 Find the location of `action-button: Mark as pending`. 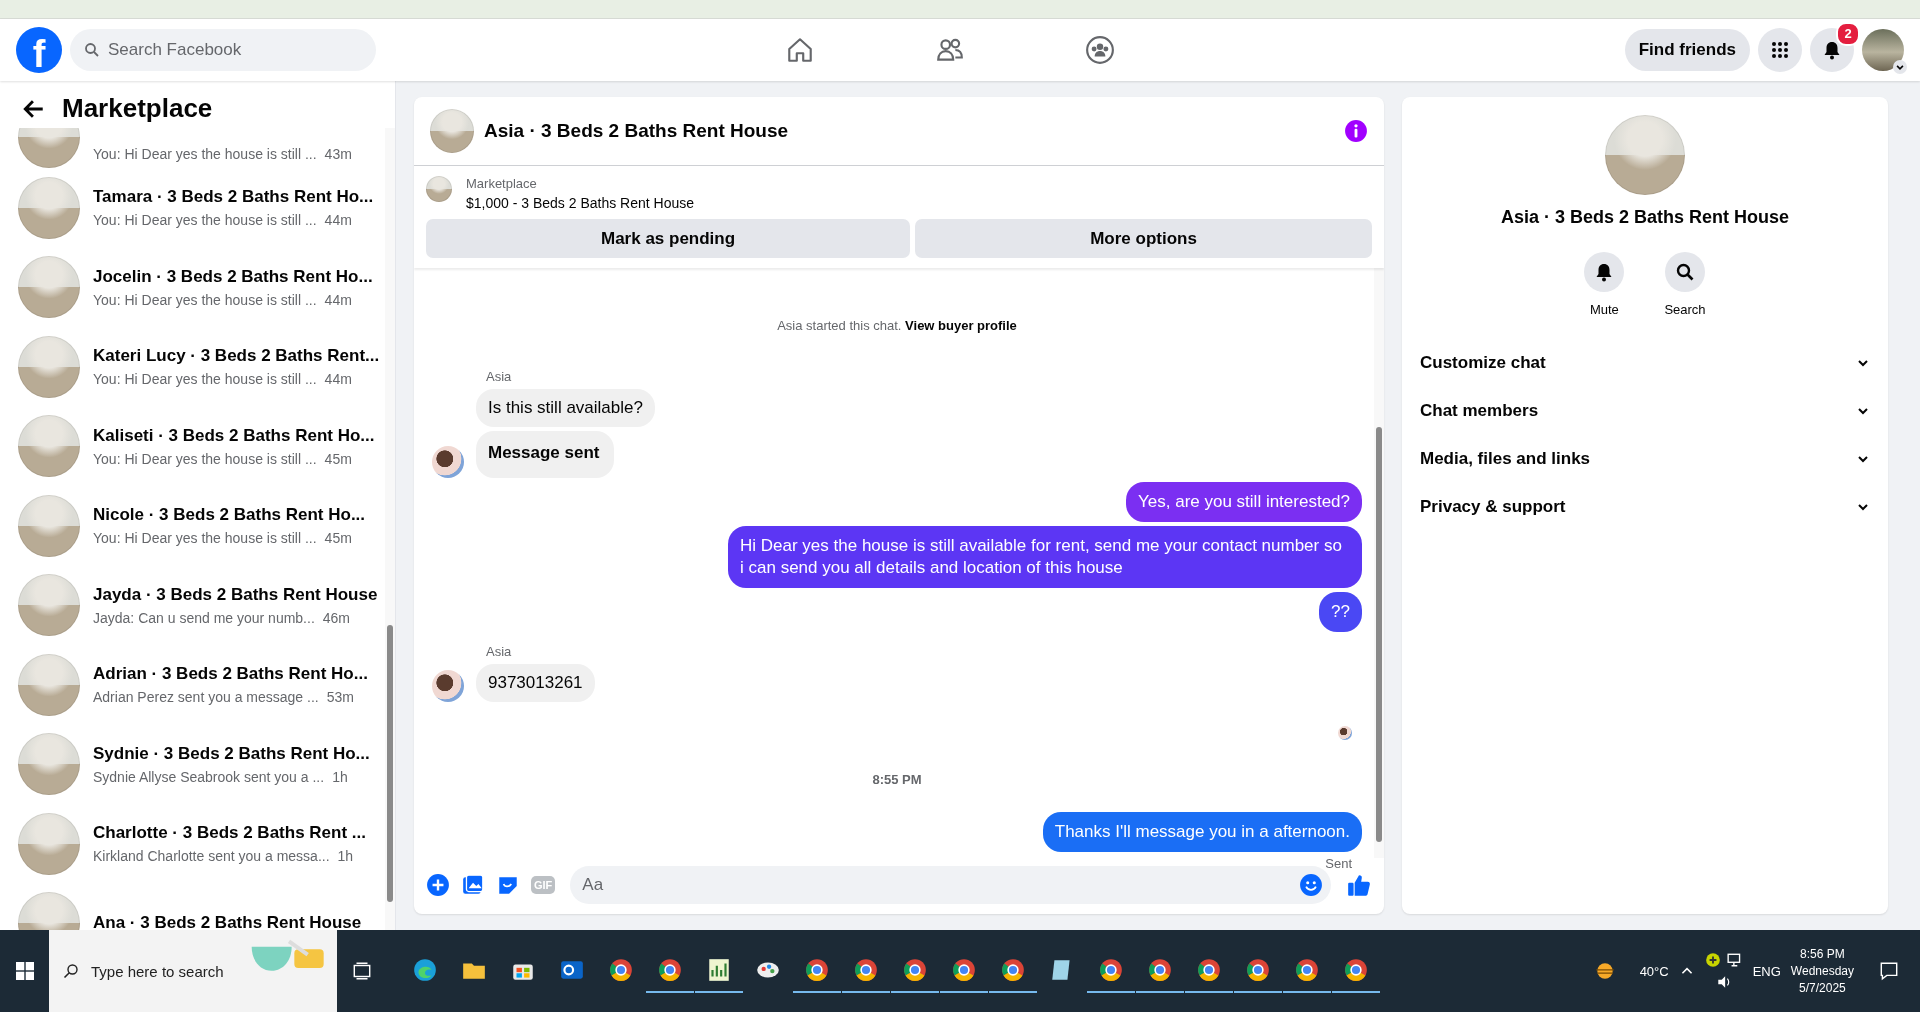

action-button: Mark as pending is located at coordinates (668, 238).